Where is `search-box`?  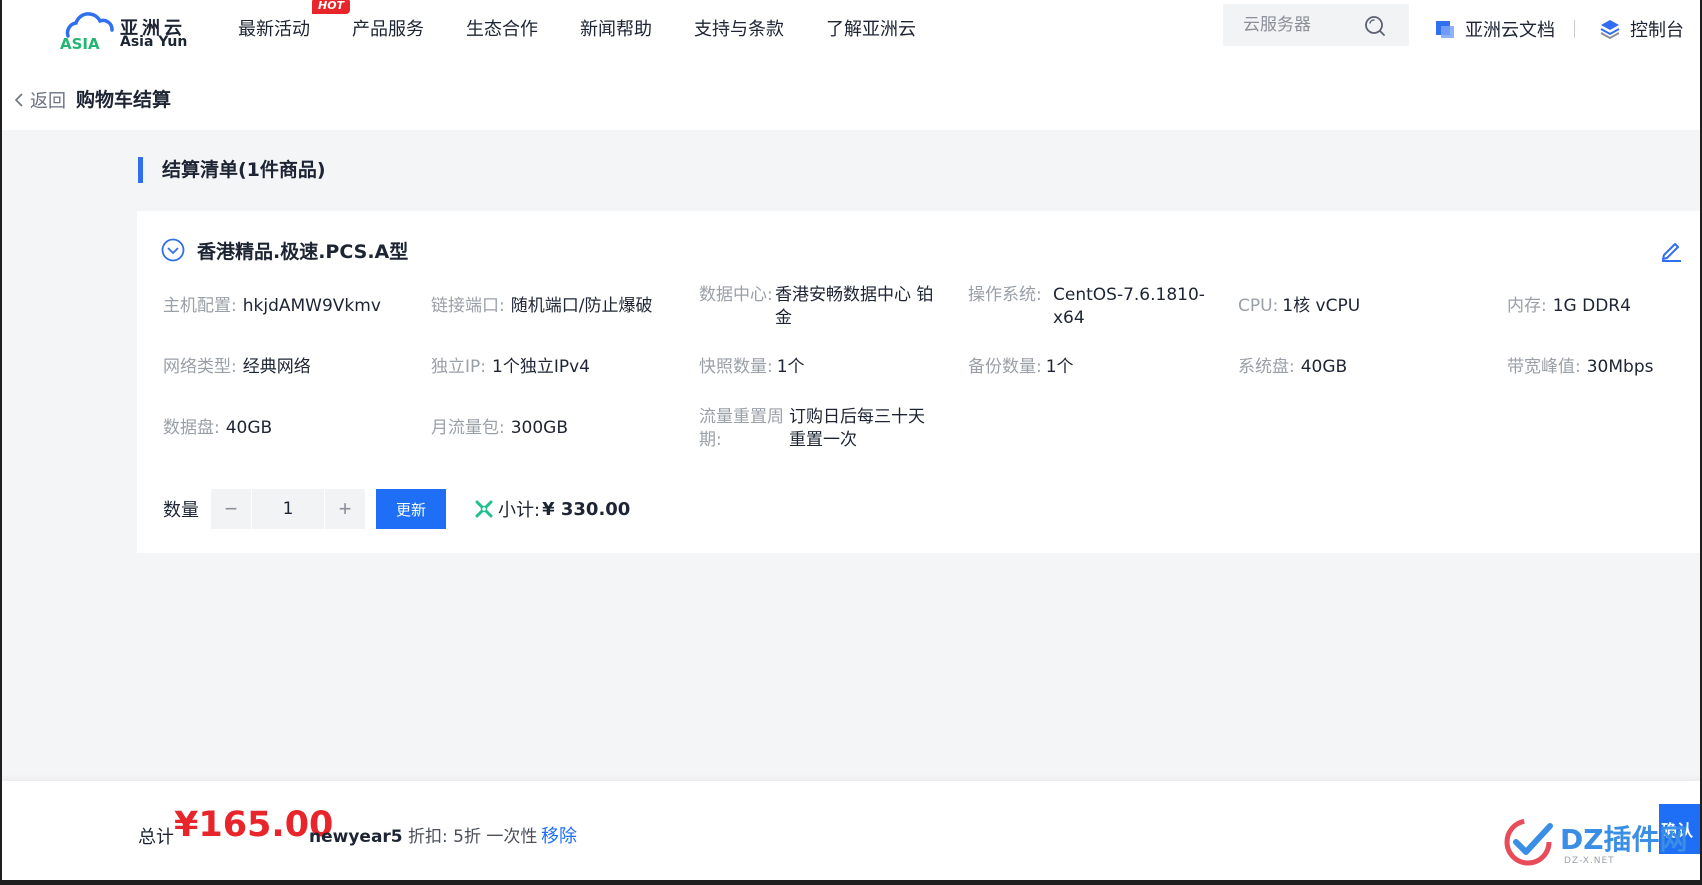 search-box is located at coordinates (1316, 25).